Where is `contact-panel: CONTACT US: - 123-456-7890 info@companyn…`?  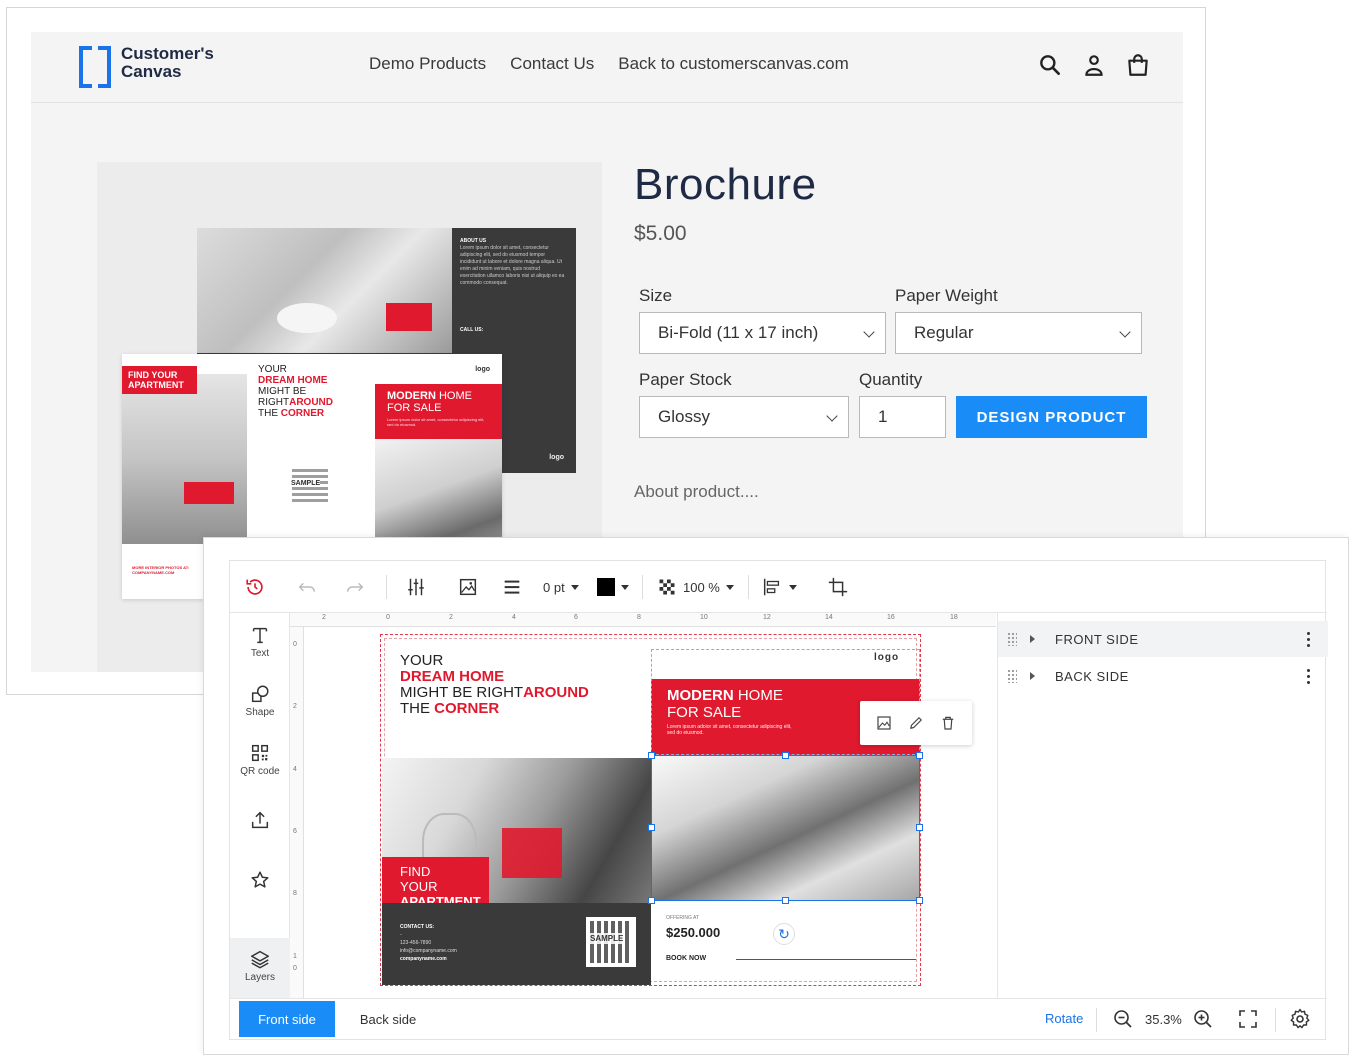 contact-panel: CONTACT US: - 123-456-7890 info@companyn… is located at coordinates (516, 944).